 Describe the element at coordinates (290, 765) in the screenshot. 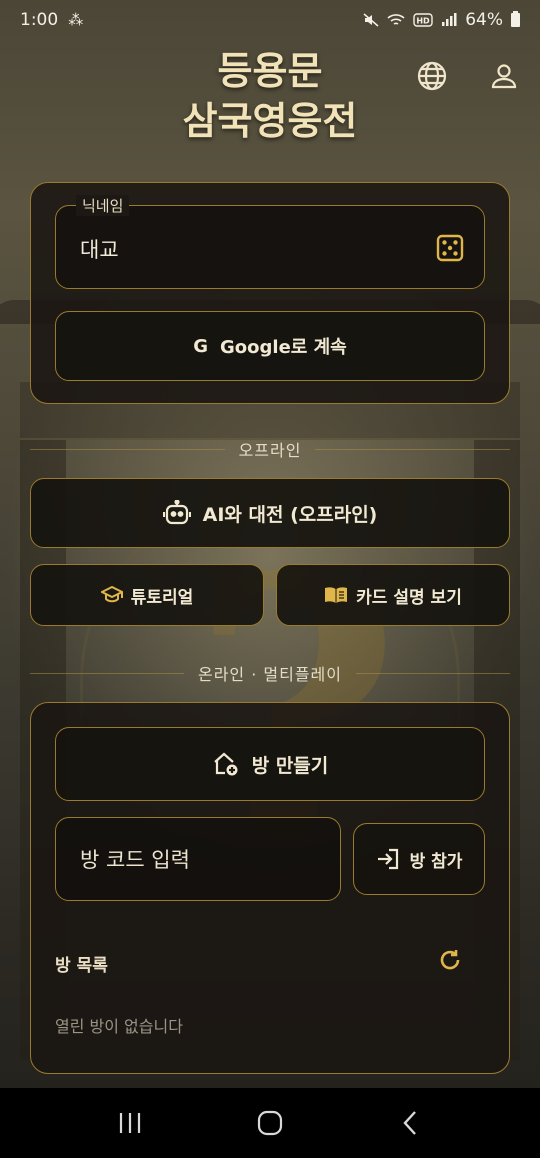

I see `create-room-label: 방 만들기` at that location.